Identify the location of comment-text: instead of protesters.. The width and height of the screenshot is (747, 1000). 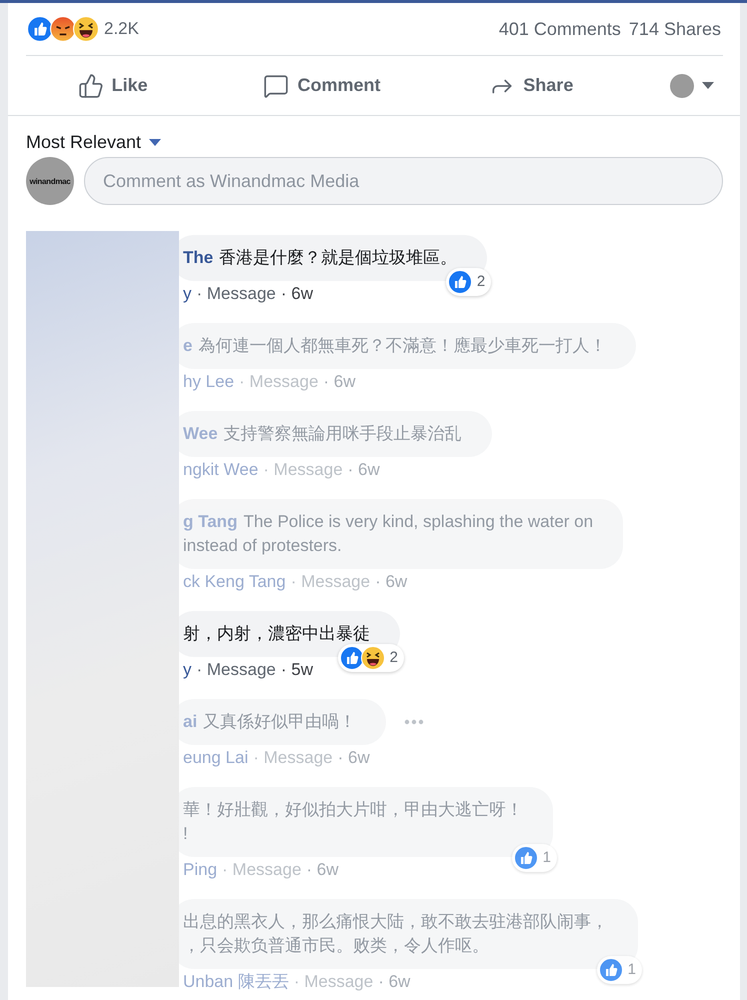
(262, 545).